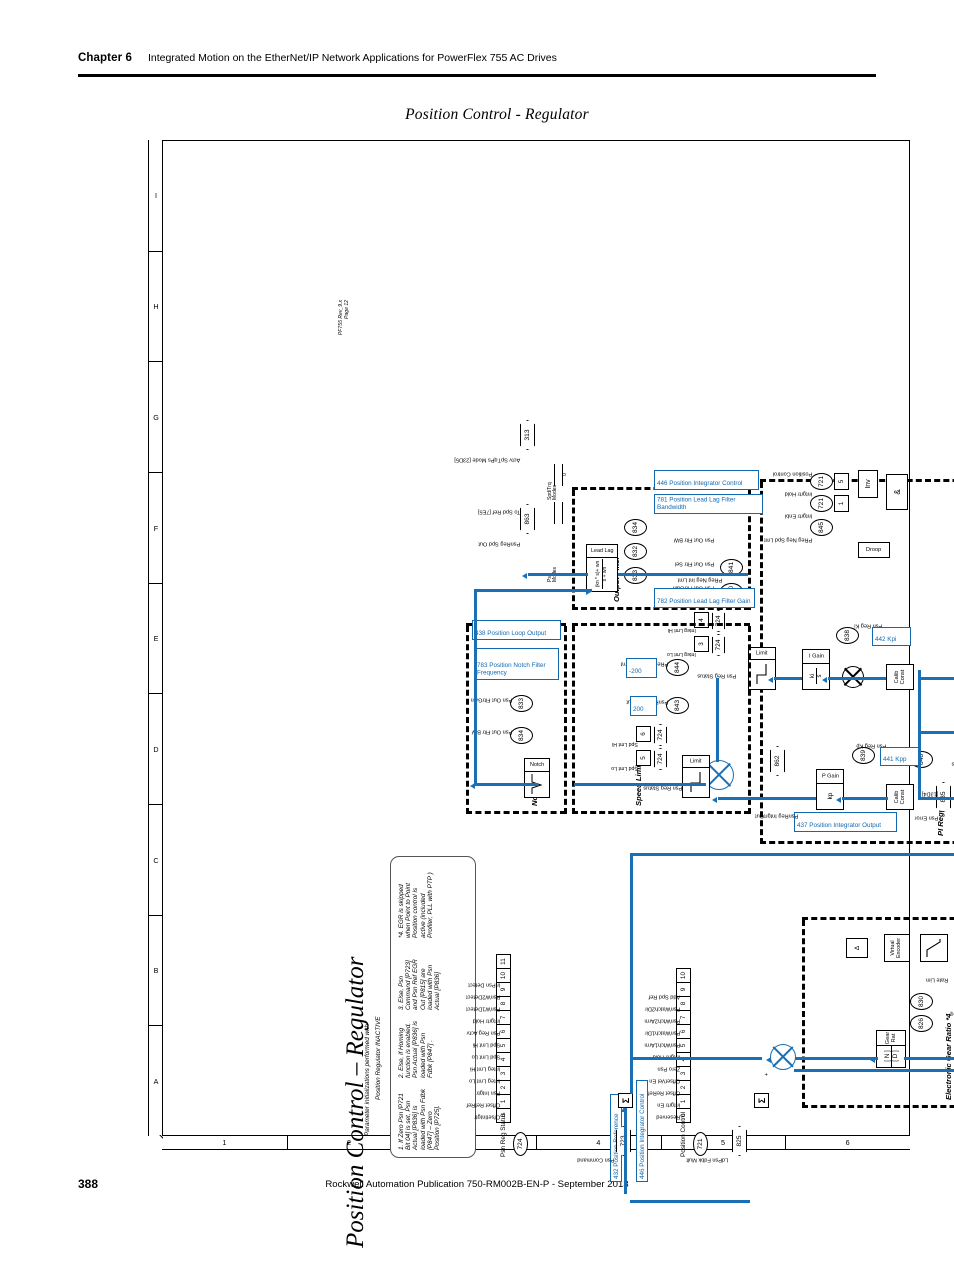 This screenshot has height=1276, width=954. Describe the element at coordinates (749, 720) in the screenshot. I see `spdlim-dash-bottom` at that location.